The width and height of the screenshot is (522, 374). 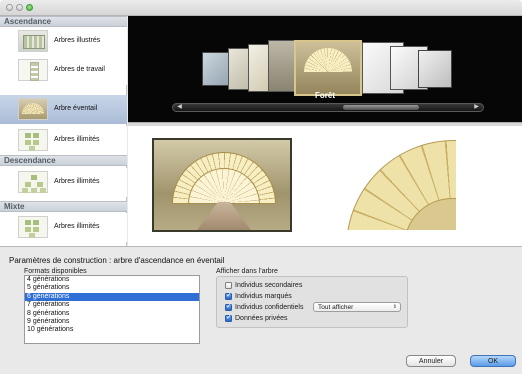 I want to click on marked-individuals-option: Individus marqués, so click(x=258, y=296).